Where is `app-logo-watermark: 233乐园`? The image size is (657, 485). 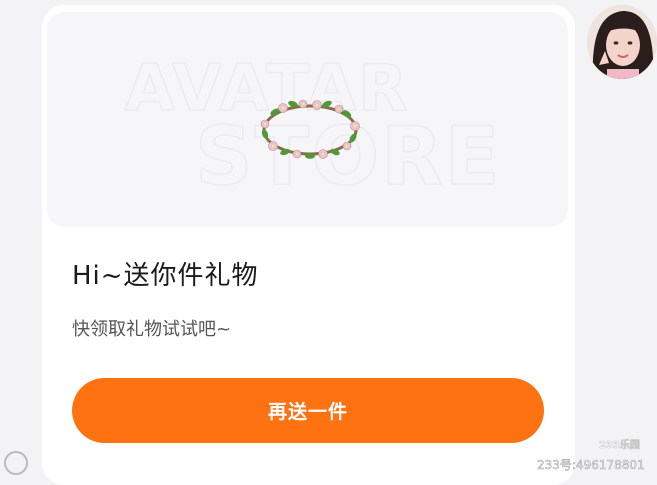
app-logo-watermark: 233乐园 is located at coordinates (619, 446).